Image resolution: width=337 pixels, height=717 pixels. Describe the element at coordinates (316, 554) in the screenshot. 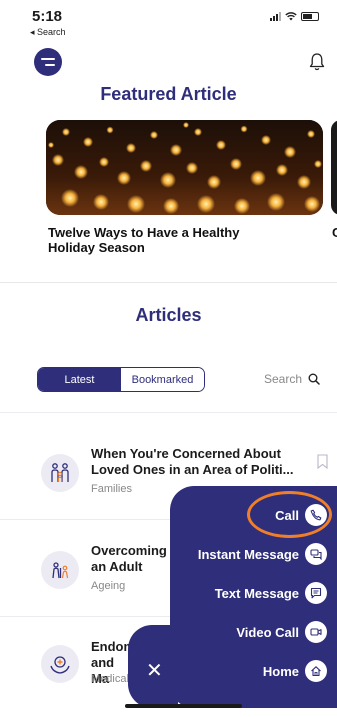

I see `chat-icon` at that location.